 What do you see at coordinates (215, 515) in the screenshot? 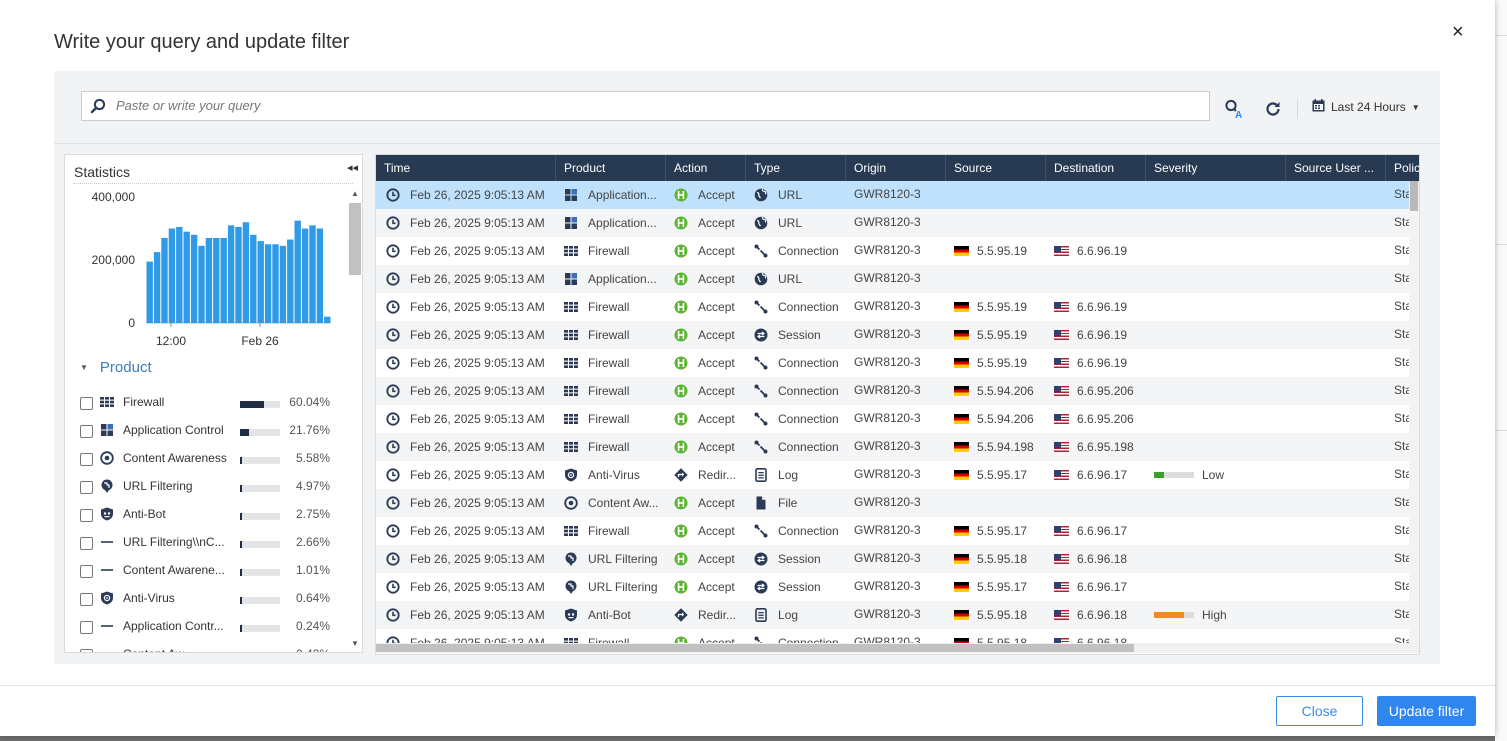
I see `product-stat-row: Anti-Bot 2.75%` at bounding box center [215, 515].